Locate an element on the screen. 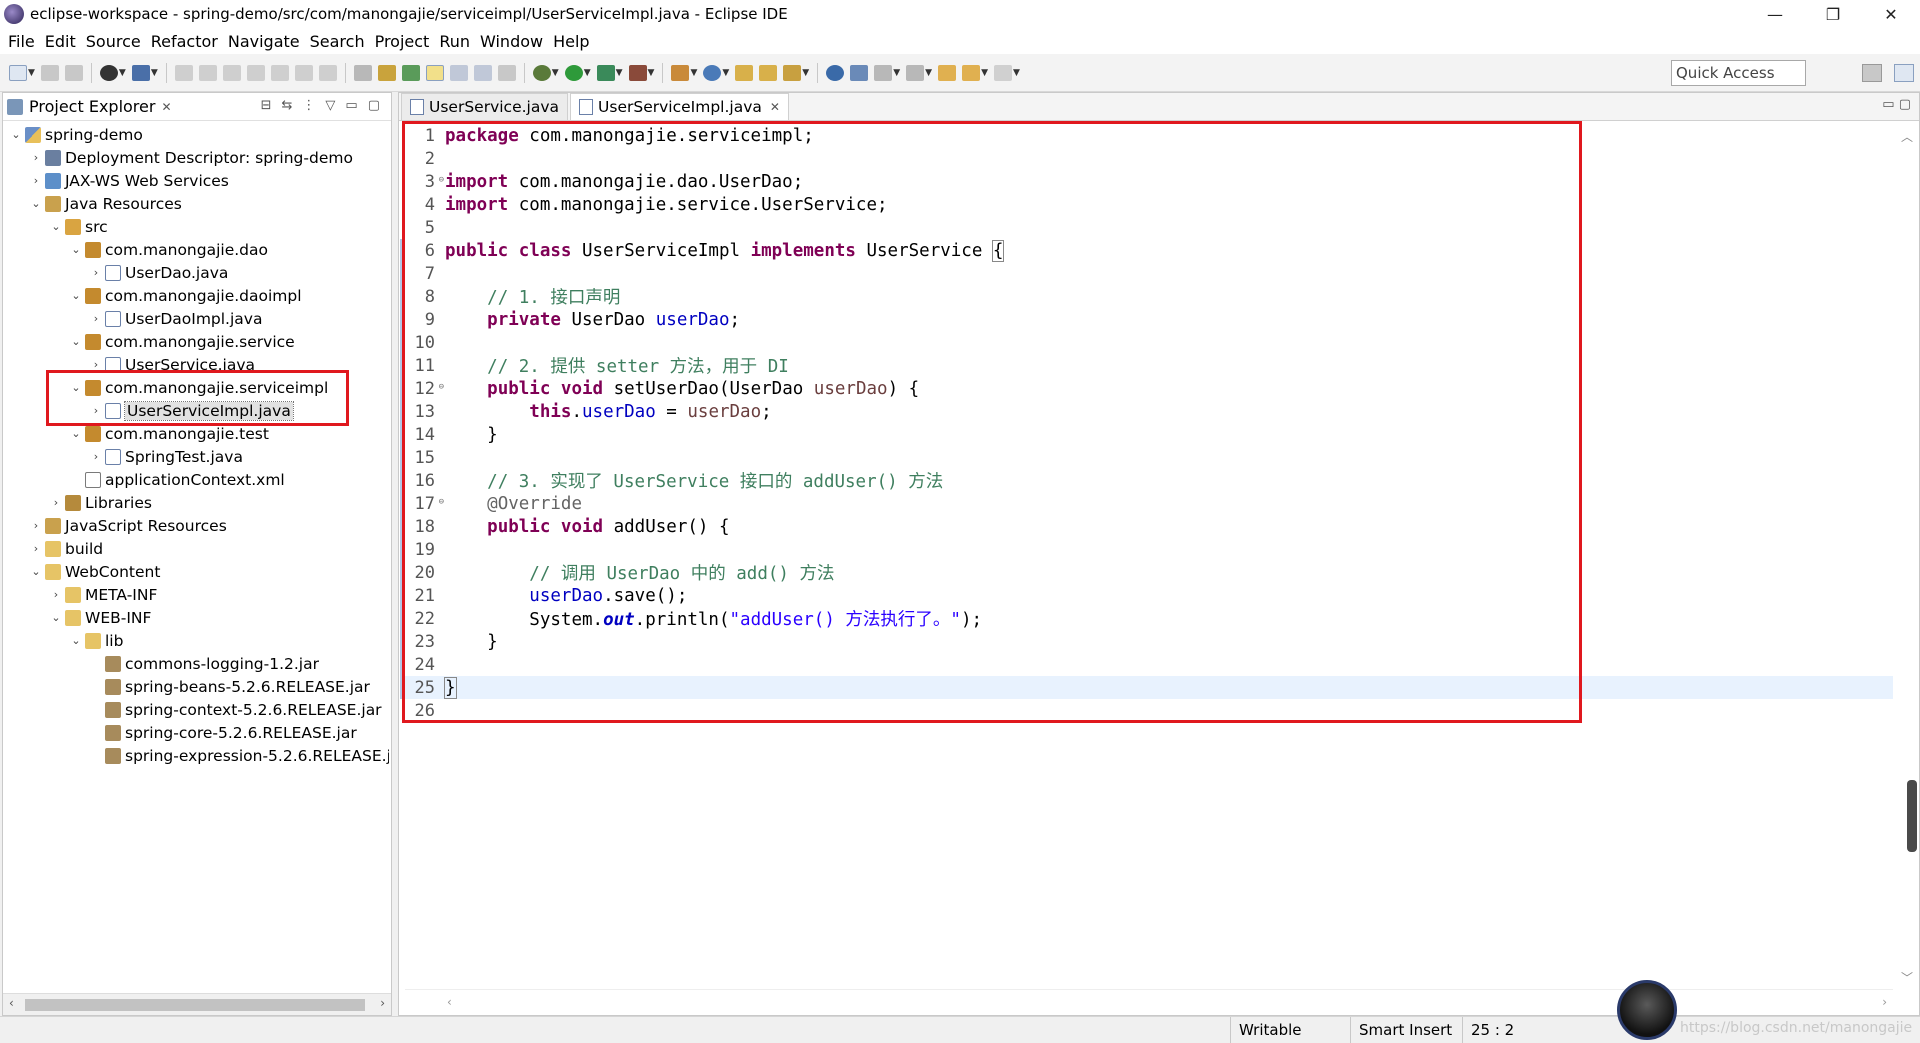 This screenshot has width=1920, height=1043. debug-icon is located at coordinates (541, 72).